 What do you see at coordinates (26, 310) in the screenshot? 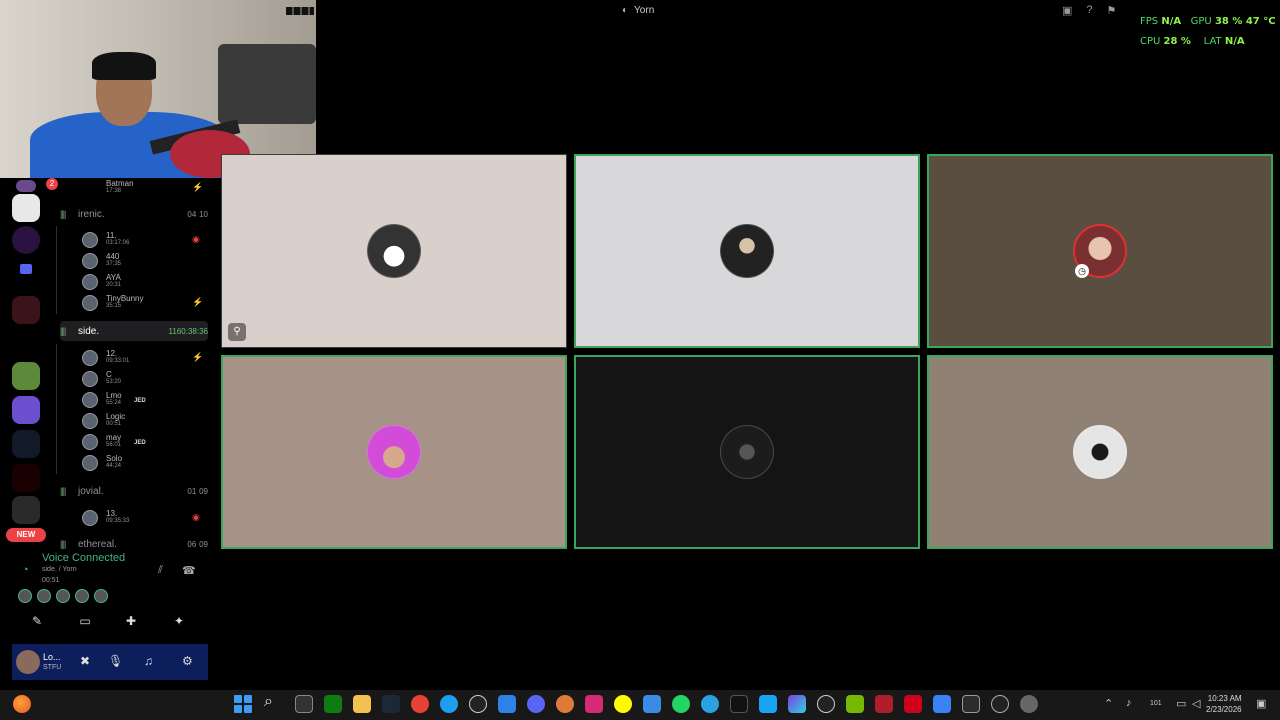
I see `server-icon-rn` at bounding box center [26, 310].